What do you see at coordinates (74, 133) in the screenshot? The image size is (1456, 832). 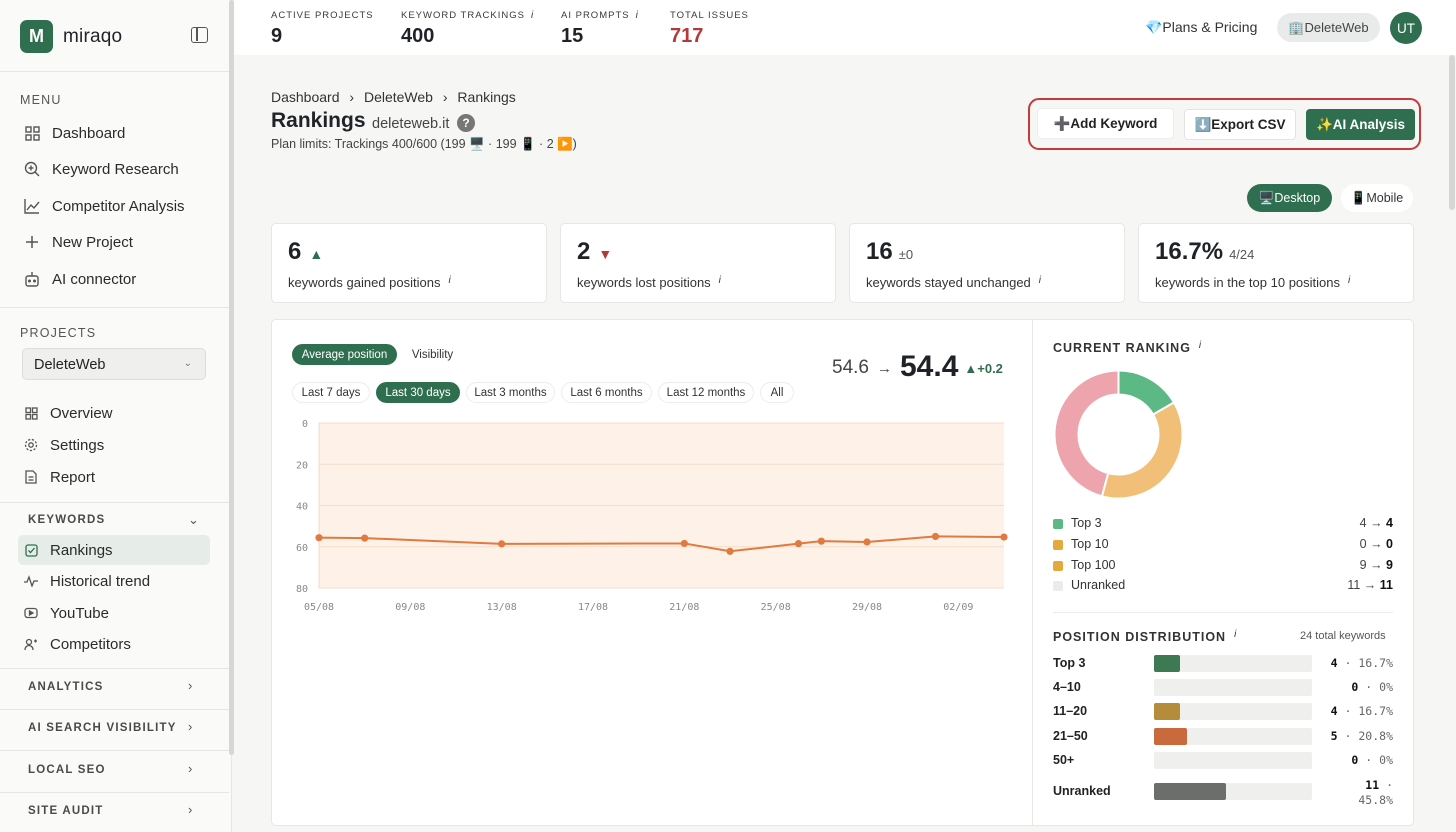 I see `nav-dashboard: Dashboard` at bounding box center [74, 133].